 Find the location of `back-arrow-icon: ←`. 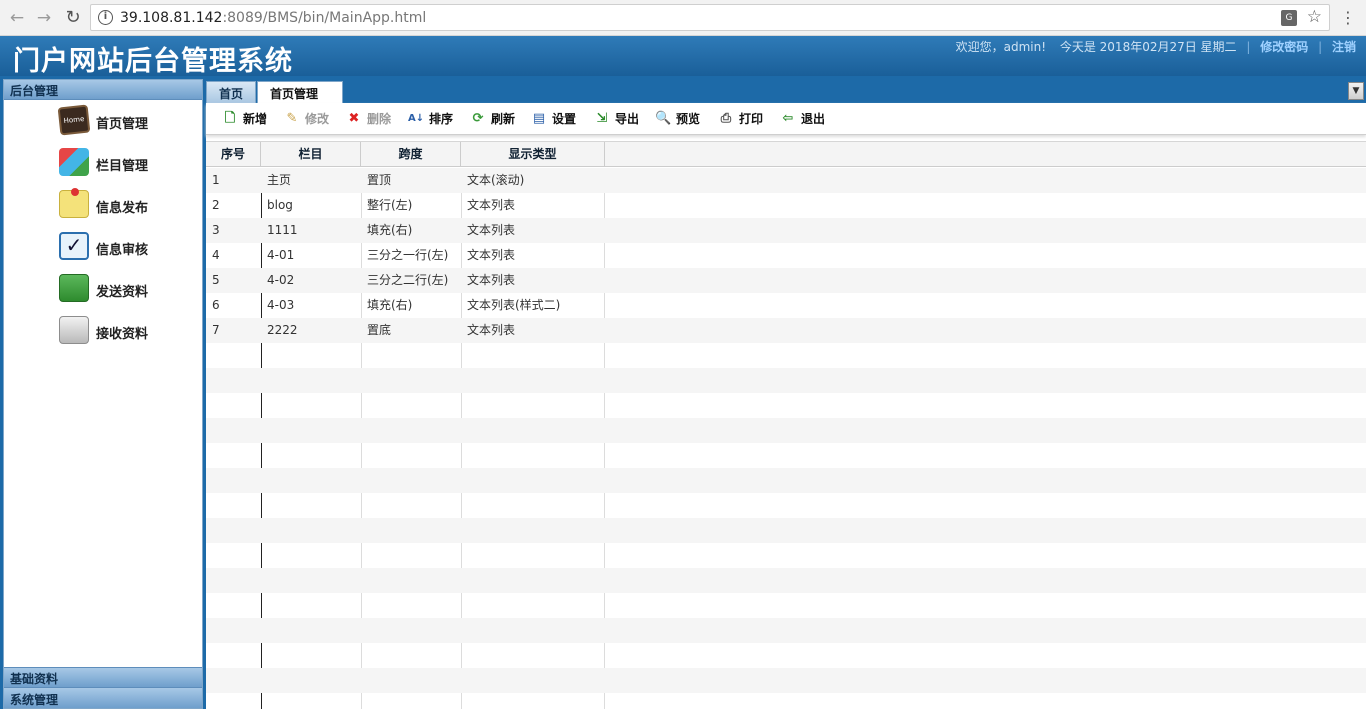

back-arrow-icon: ← is located at coordinates (17, 18).